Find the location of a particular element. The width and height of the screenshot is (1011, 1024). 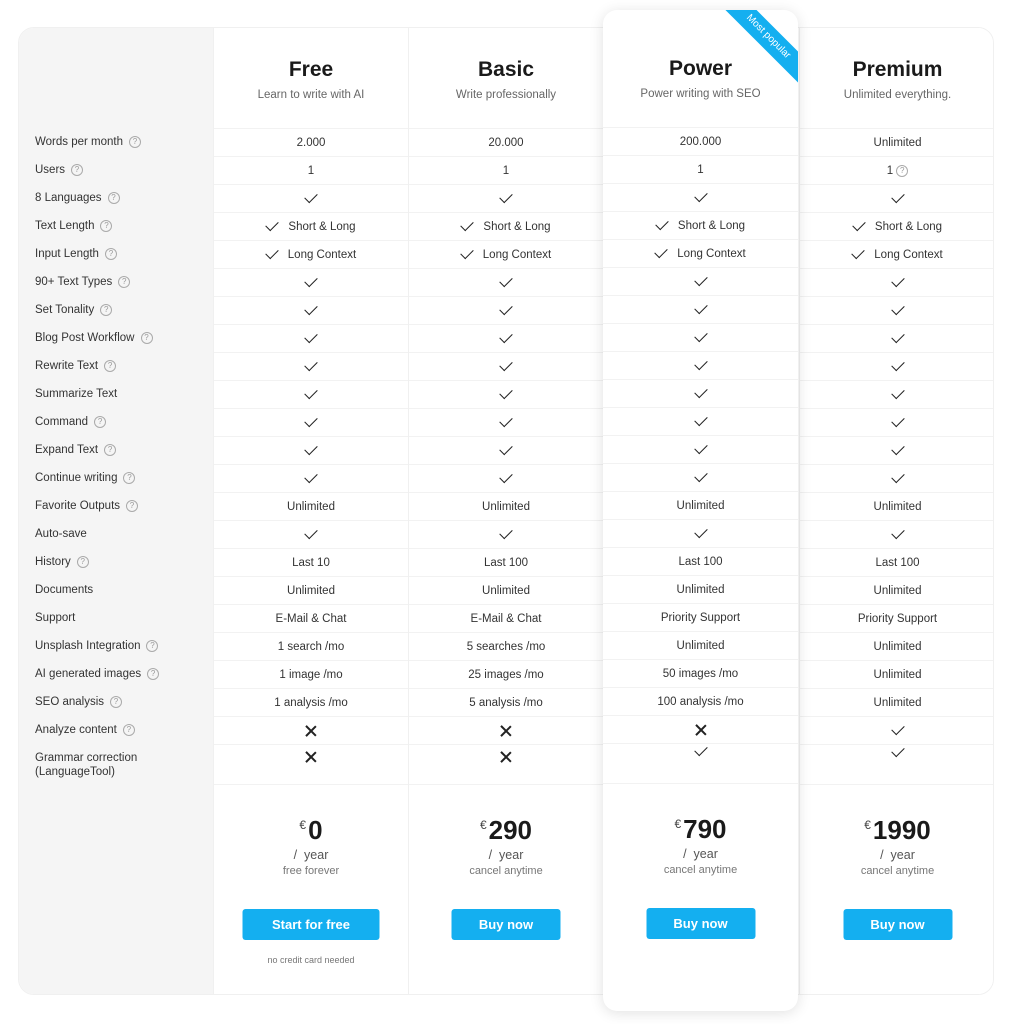

buy-now-button-premium: Buy now is located at coordinates (897, 924).